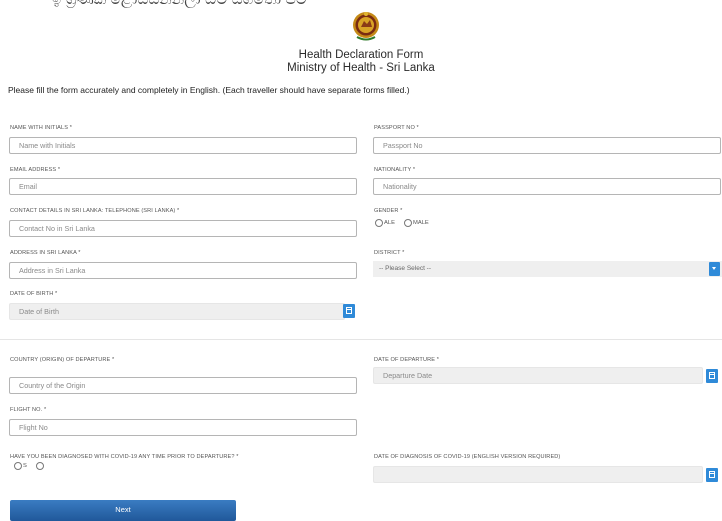 The image size is (722, 521). I want to click on covid-radio-yes, so click(18, 466).